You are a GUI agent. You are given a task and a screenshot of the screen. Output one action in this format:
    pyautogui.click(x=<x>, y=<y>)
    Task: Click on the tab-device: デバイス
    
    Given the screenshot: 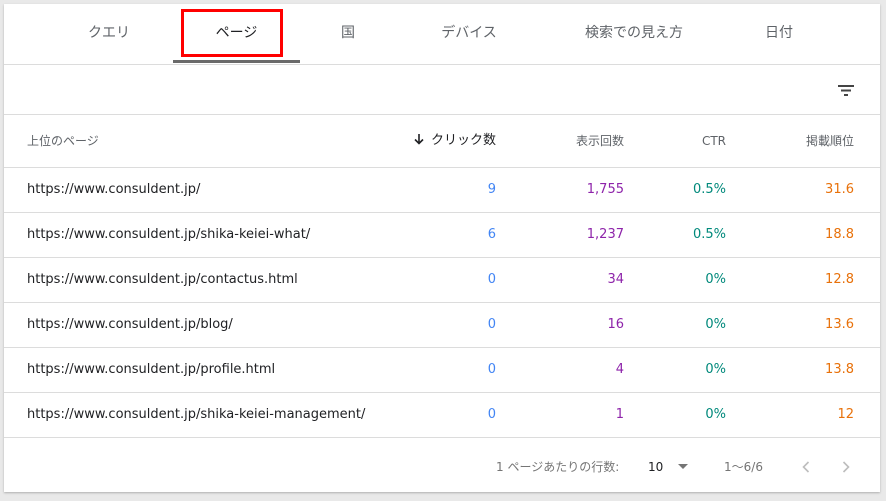 What is the action you would take?
    pyautogui.click(x=469, y=34)
    